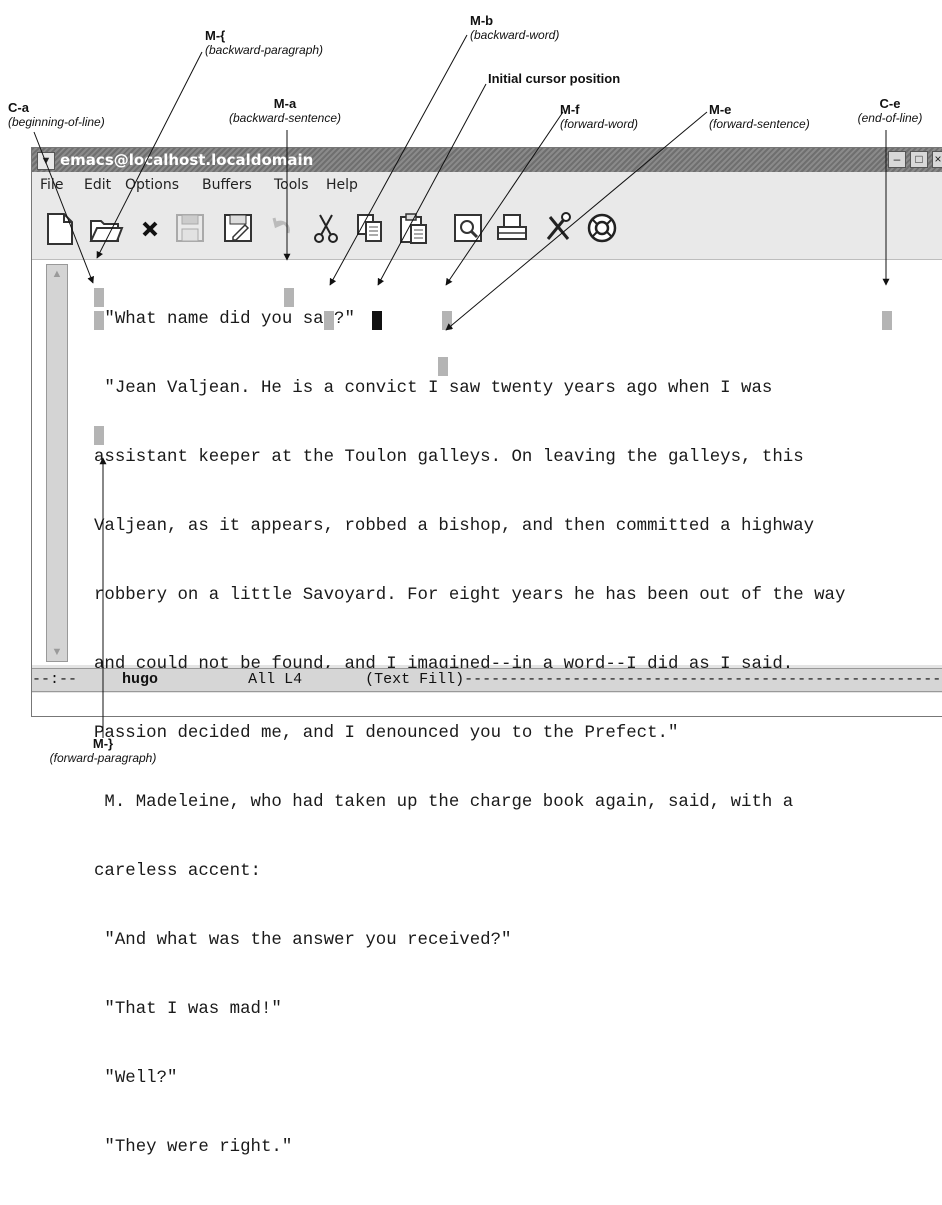 The image size is (942, 1205). I want to click on callout-initial-cursor: Initial cursor position, so click(554, 79).